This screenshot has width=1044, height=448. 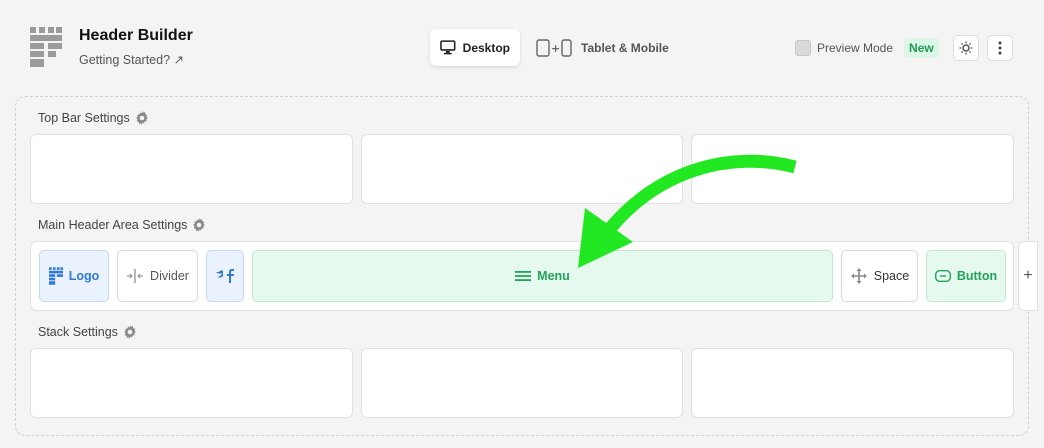 I want to click on tablet-mobile-icon: +, so click(x=554, y=47).